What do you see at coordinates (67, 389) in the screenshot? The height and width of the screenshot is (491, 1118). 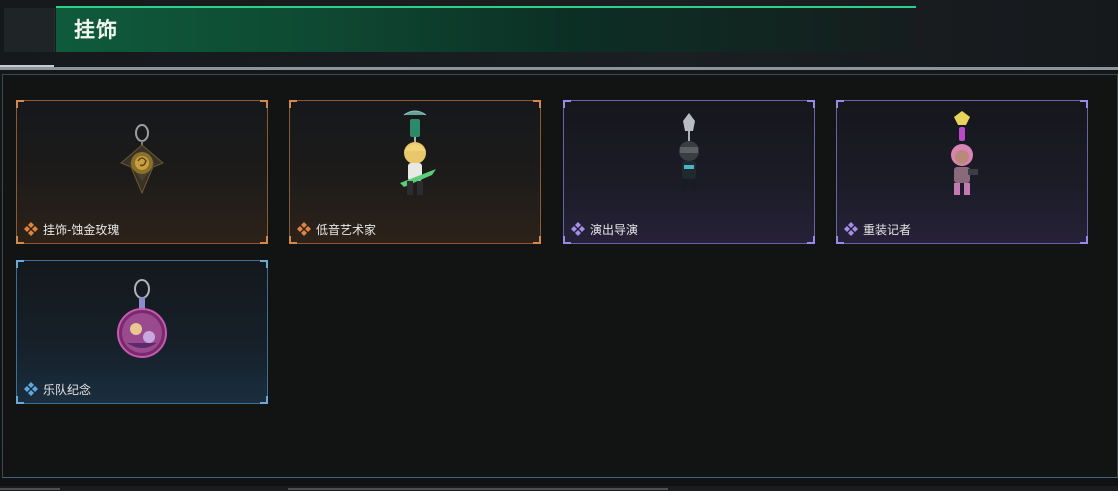 I see `charm-name: 乐队纪念` at bounding box center [67, 389].